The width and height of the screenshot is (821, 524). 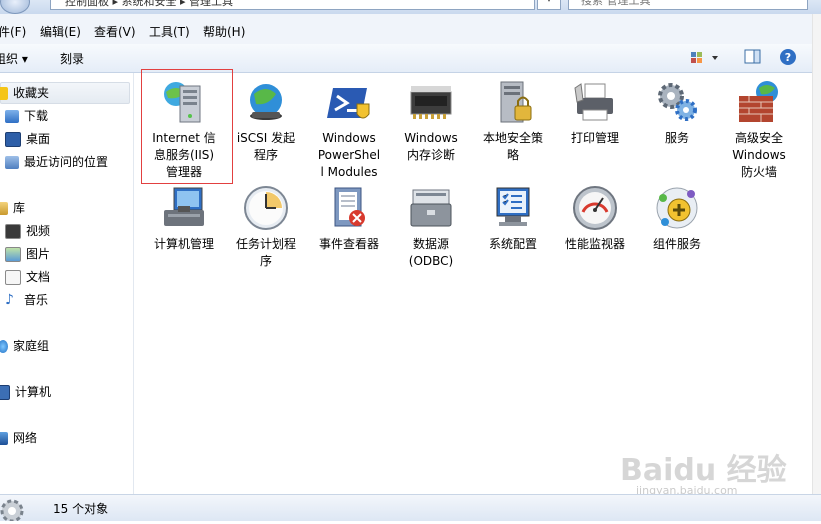 I want to click on item-task-scheduler: 任务计划程 序, so click(x=266, y=227).